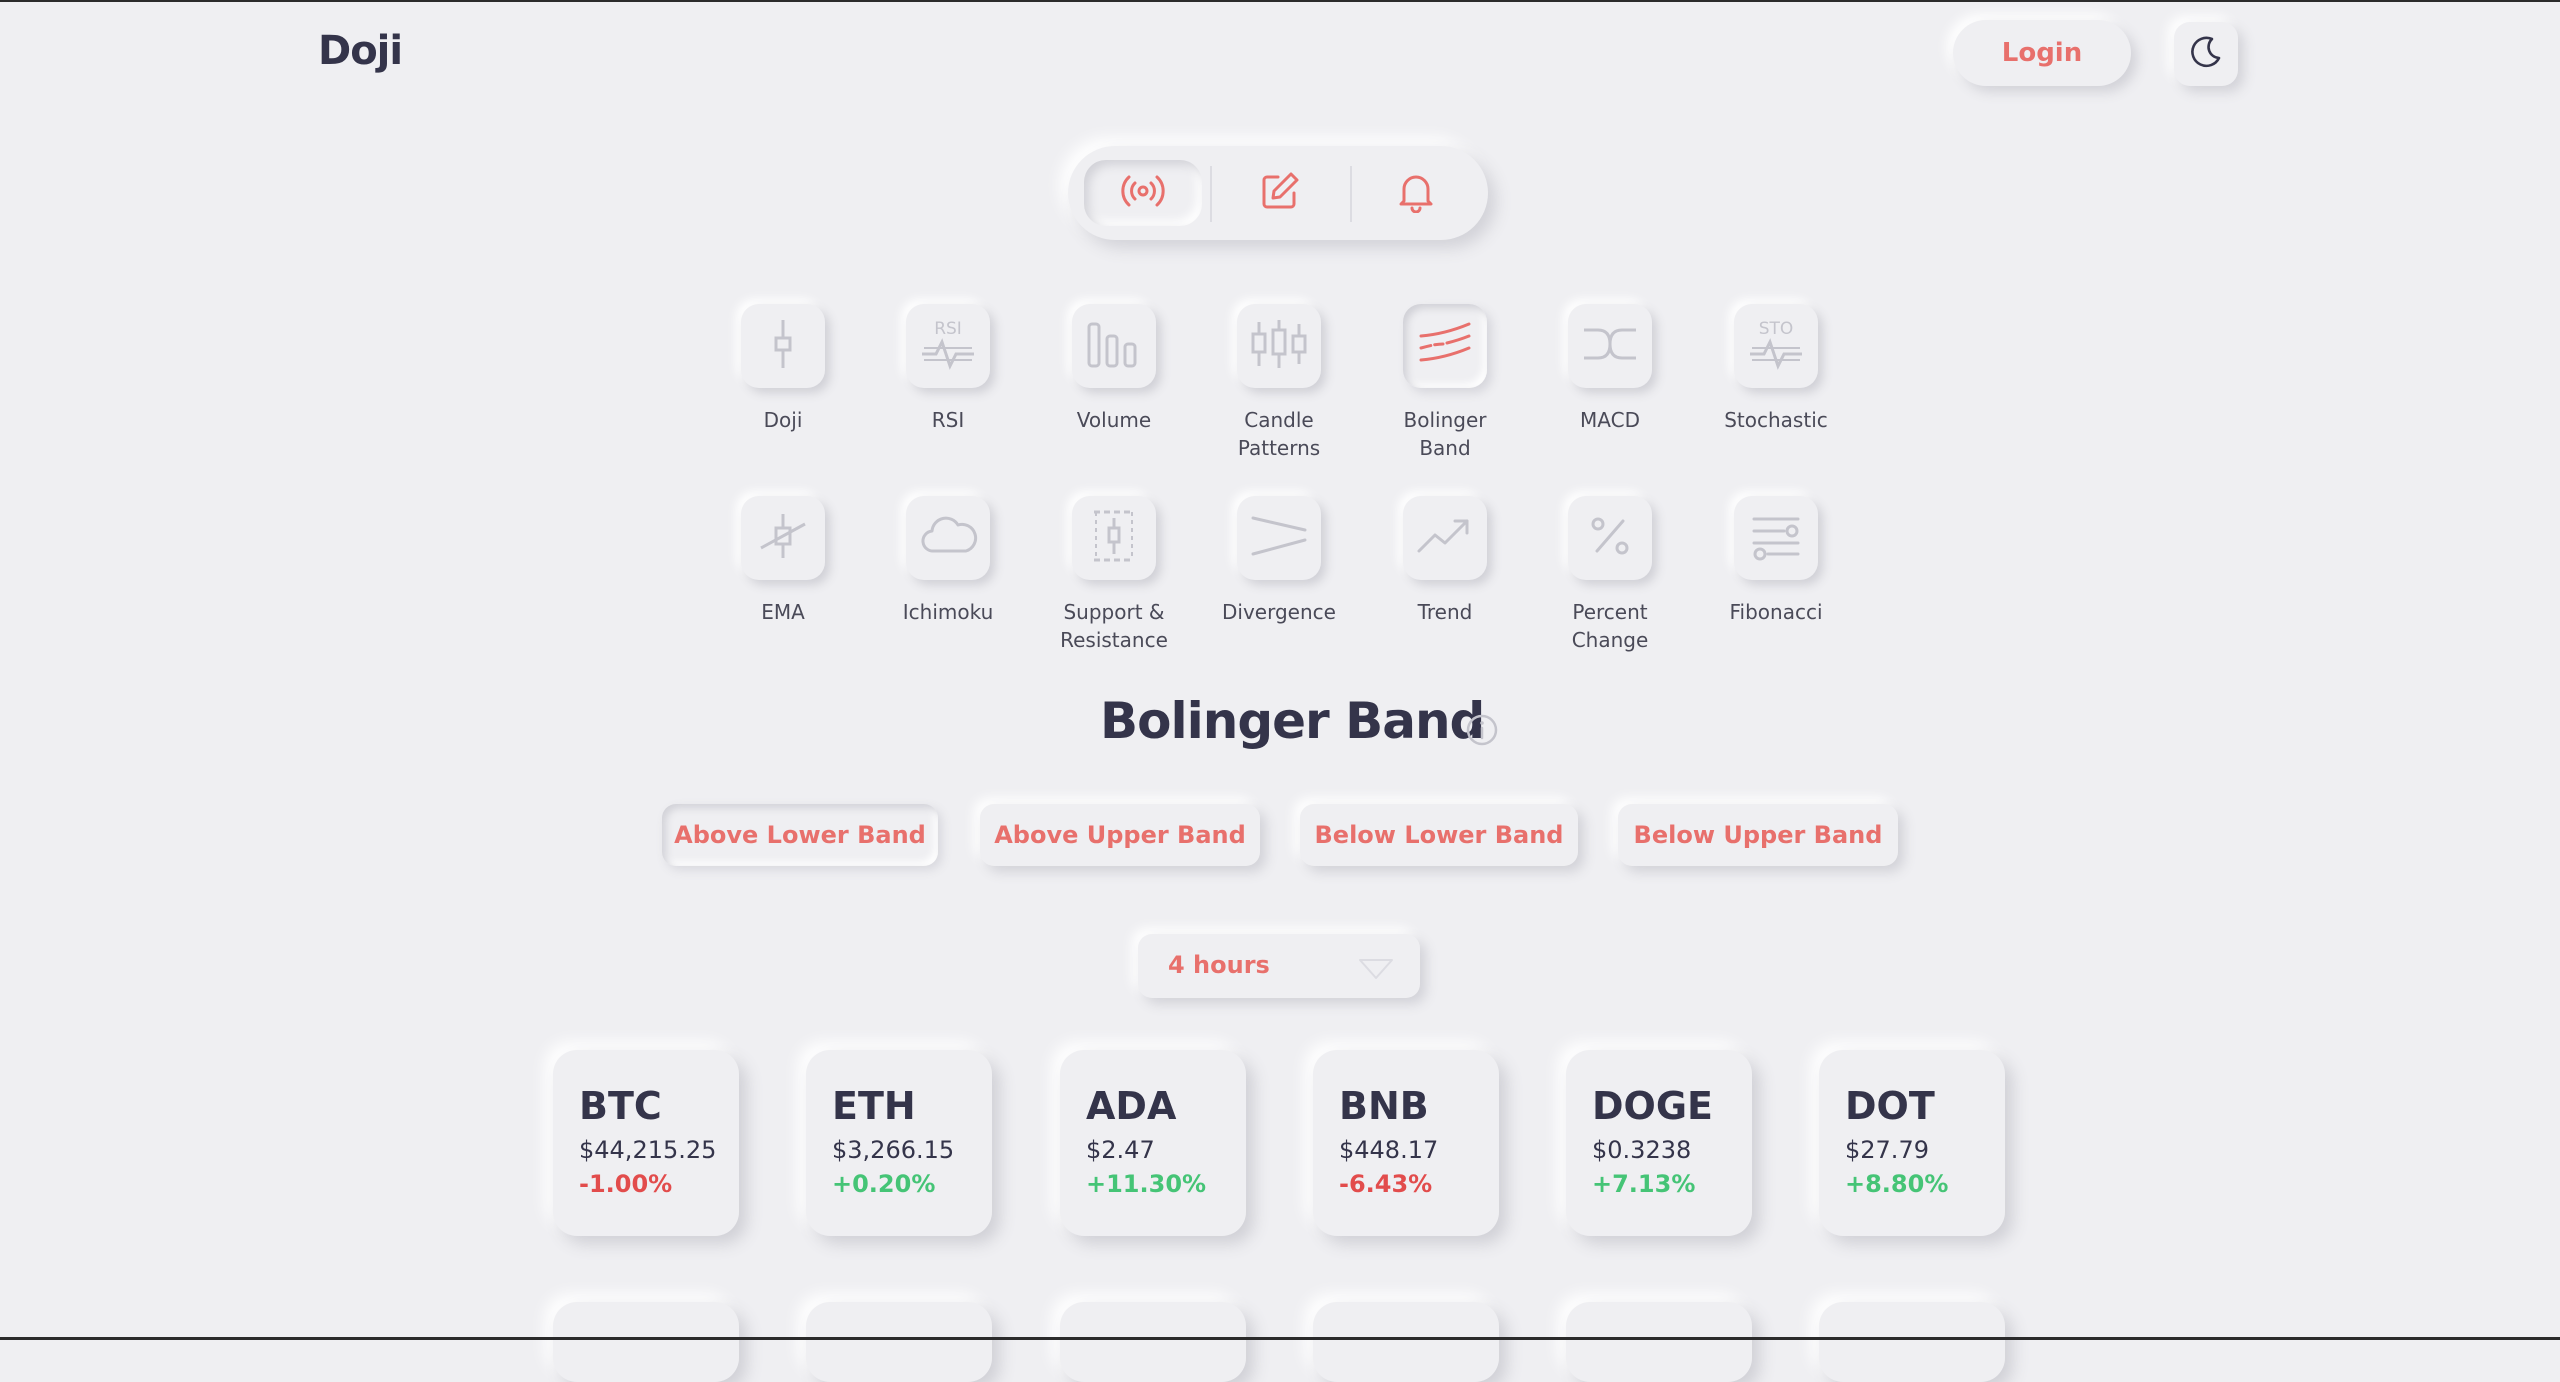 The width and height of the screenshot is (2560, 1382). Describe the element at coordinates (800, 835) in the screenshot. I see `condition-above-lower-band: Above Lower Band` at that location.